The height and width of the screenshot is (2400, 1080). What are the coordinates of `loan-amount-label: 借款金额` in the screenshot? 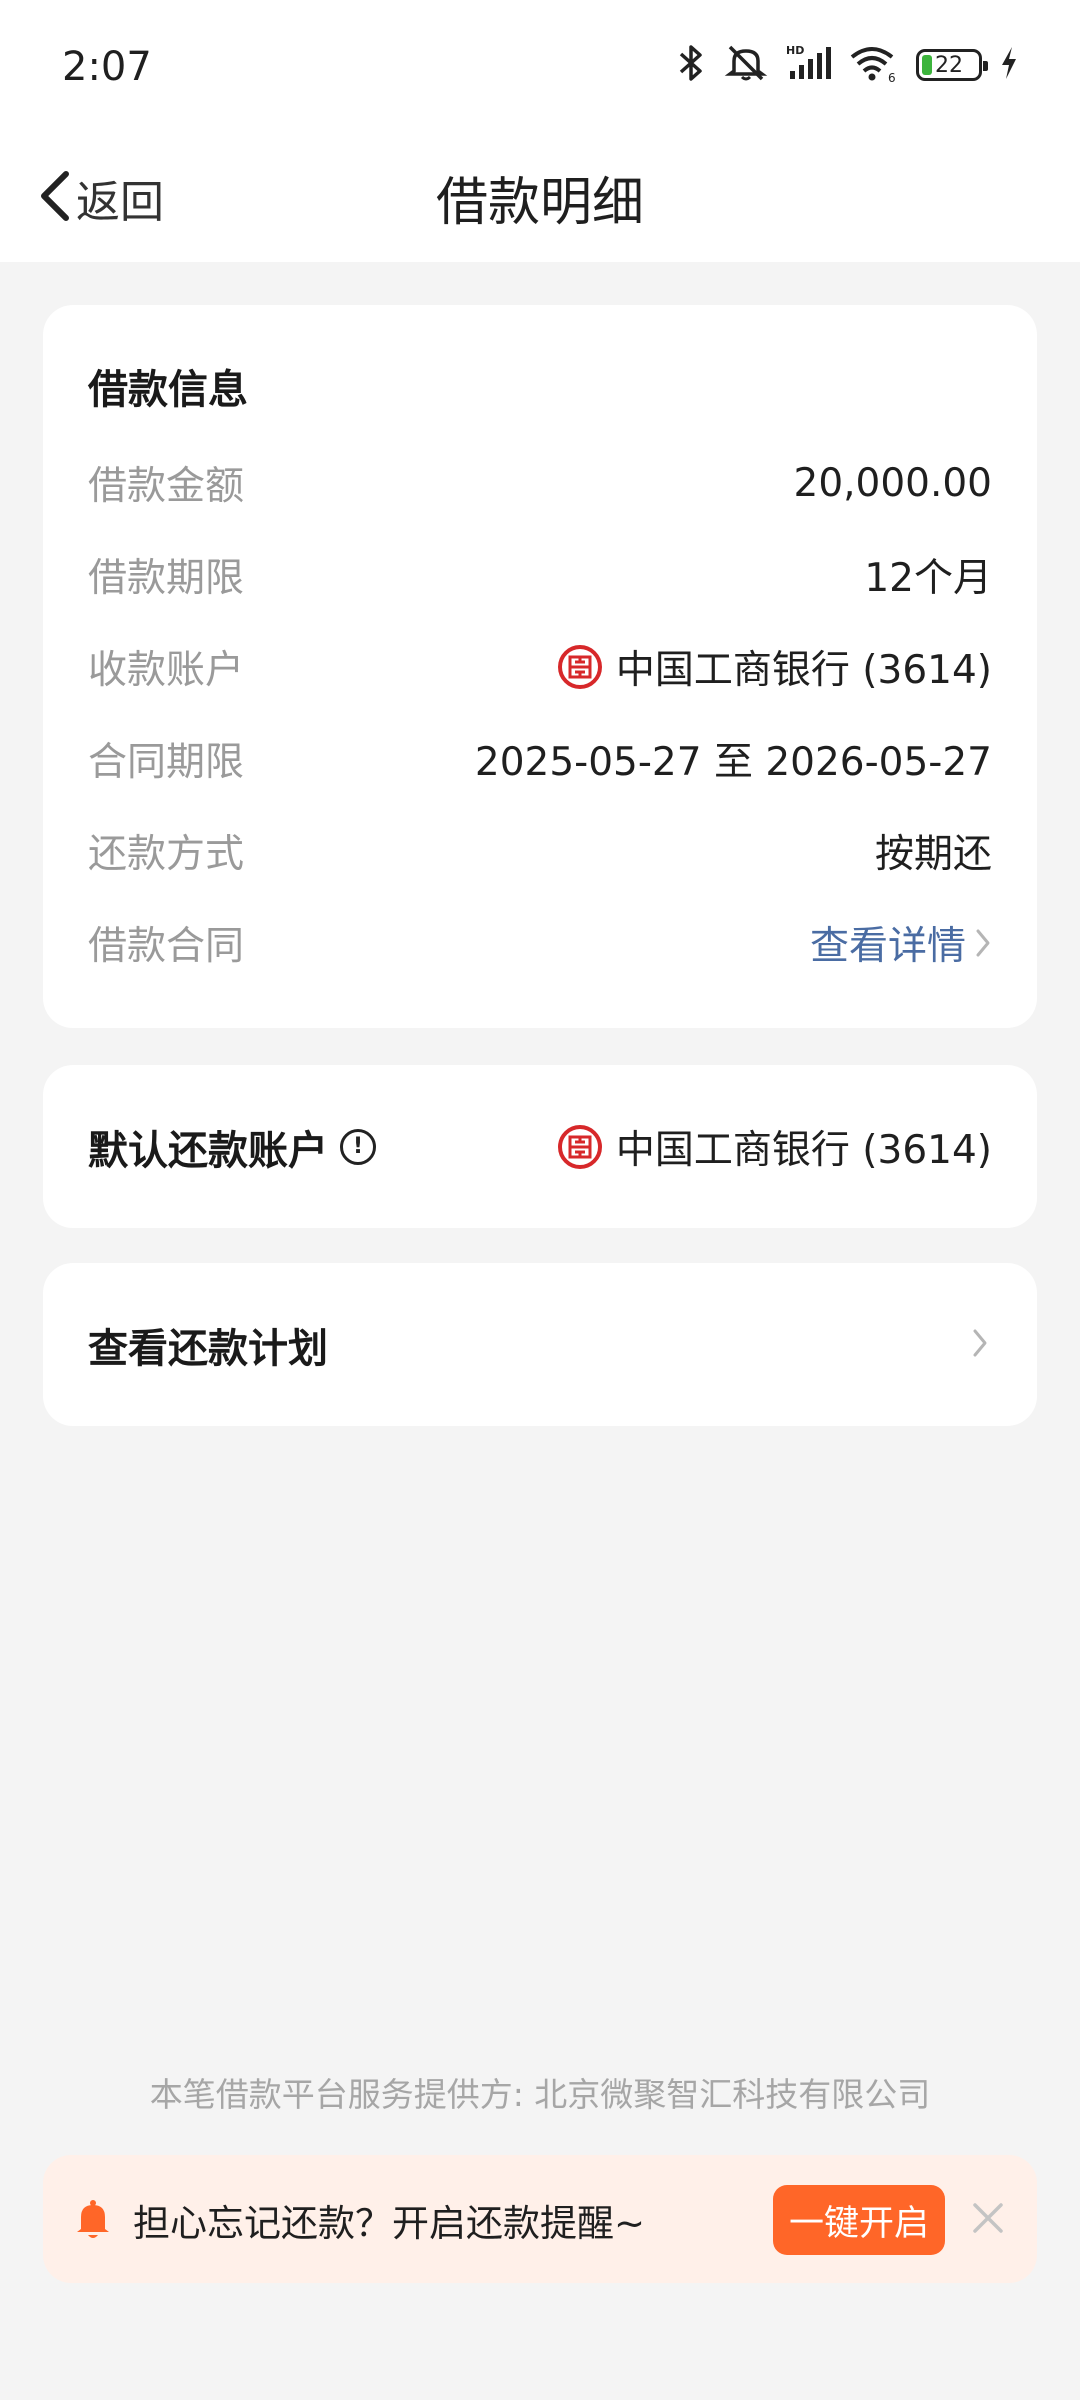 It's located at (166, 486).